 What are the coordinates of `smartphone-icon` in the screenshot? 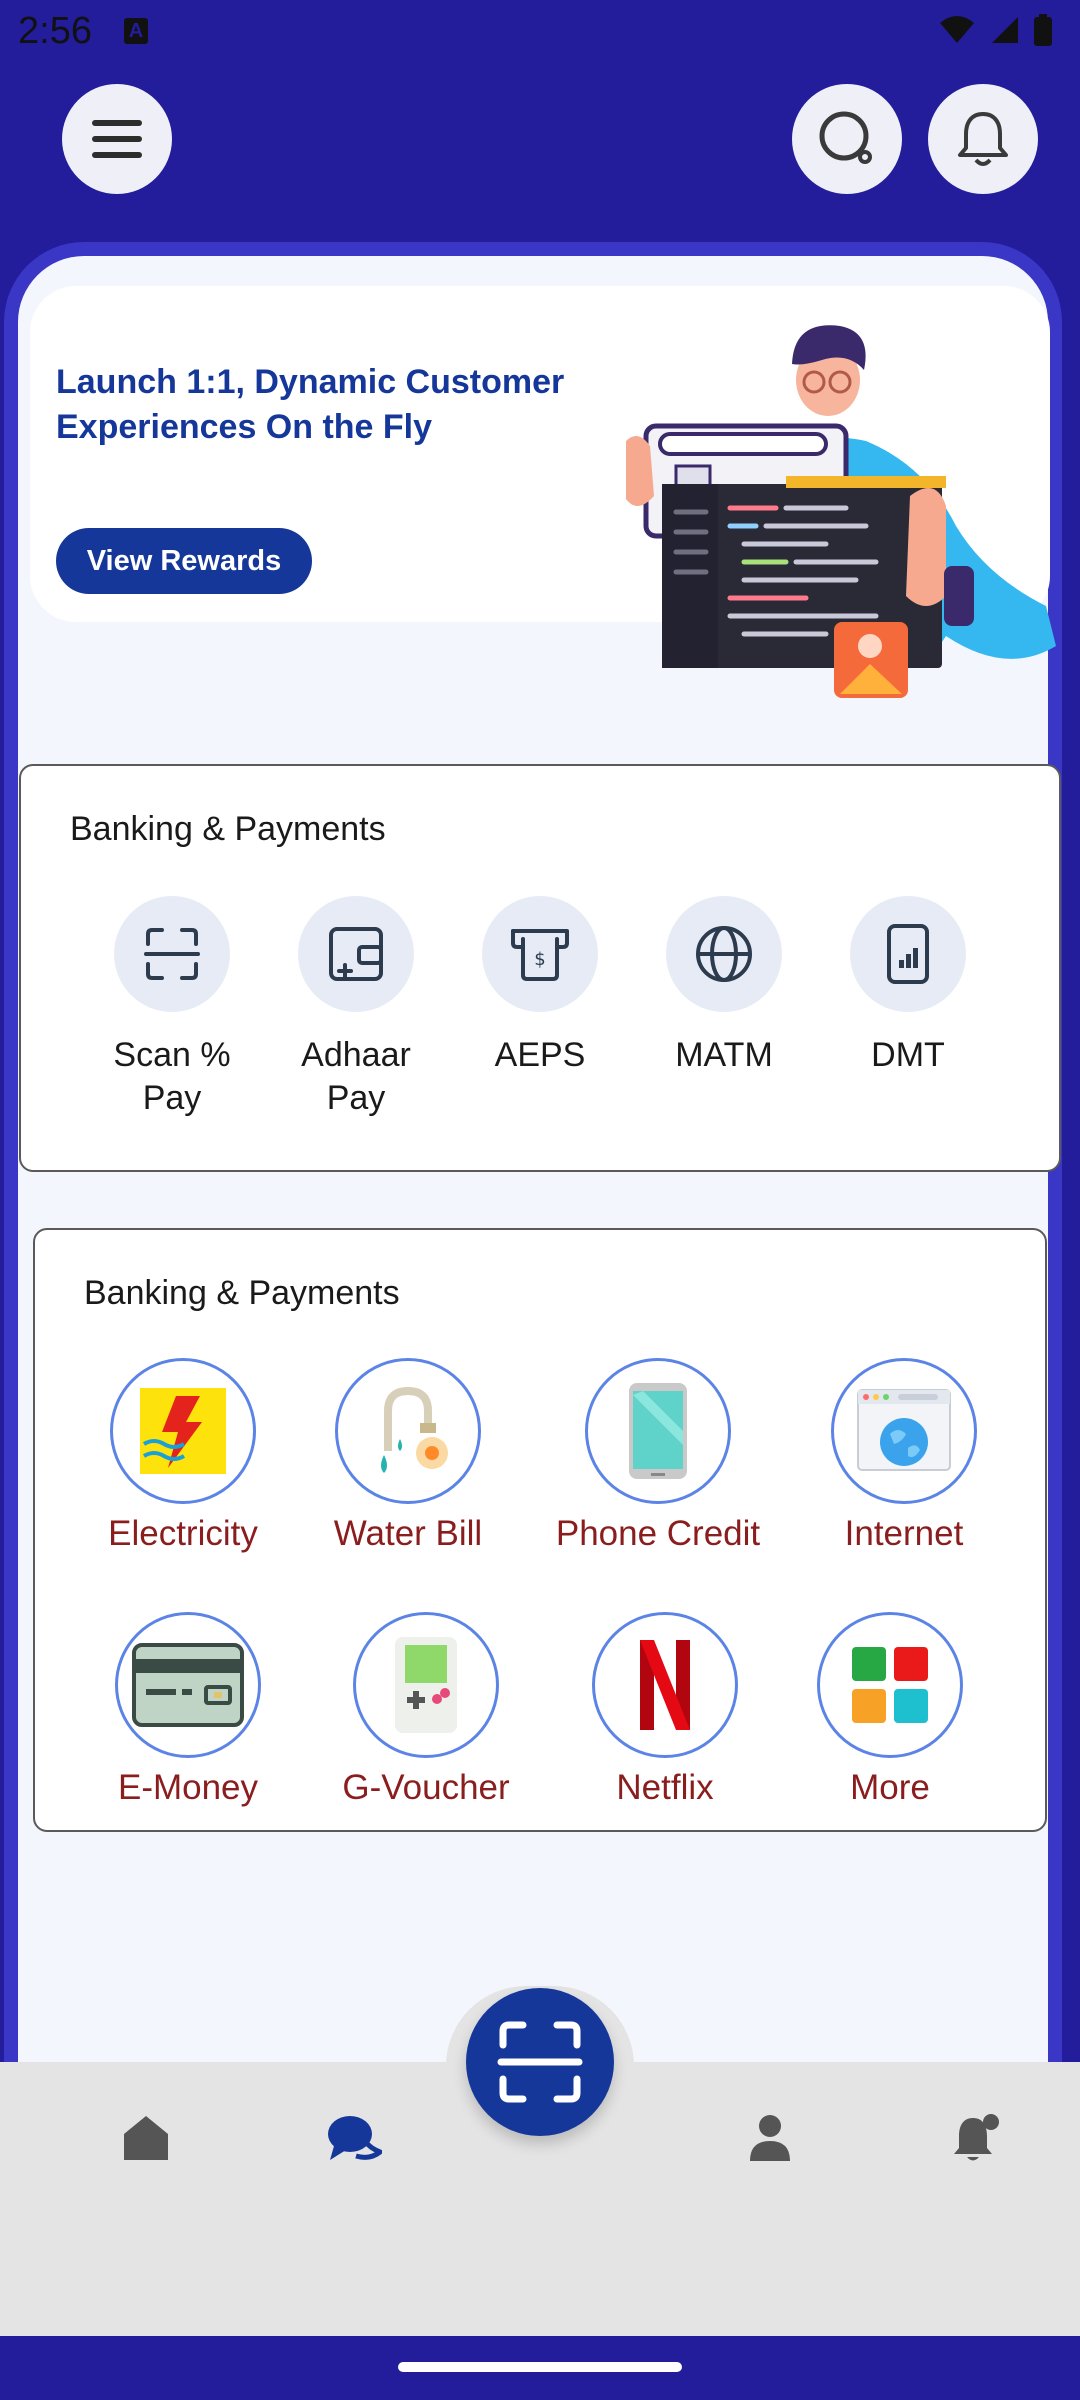 It's located at (658, 1431).